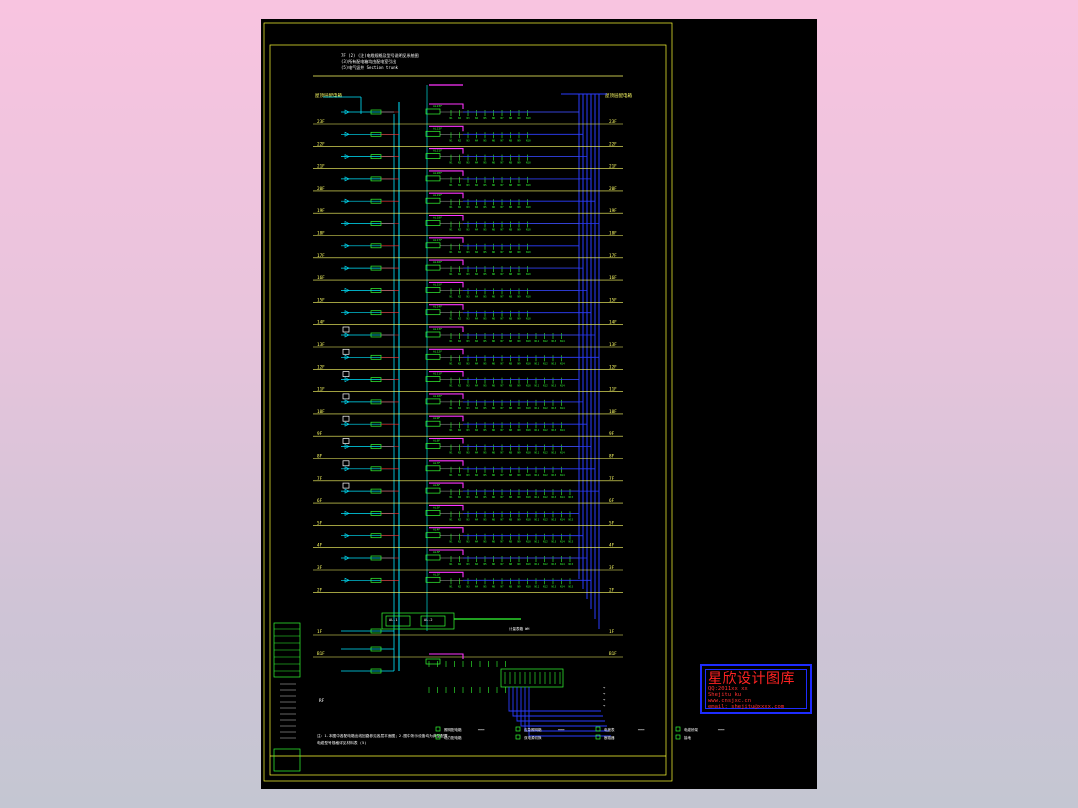  What do you see at coordinates (503, 341) in the screenshot?
I see `circuit-label-13F-6: N7` at bounding box center [503, 341].